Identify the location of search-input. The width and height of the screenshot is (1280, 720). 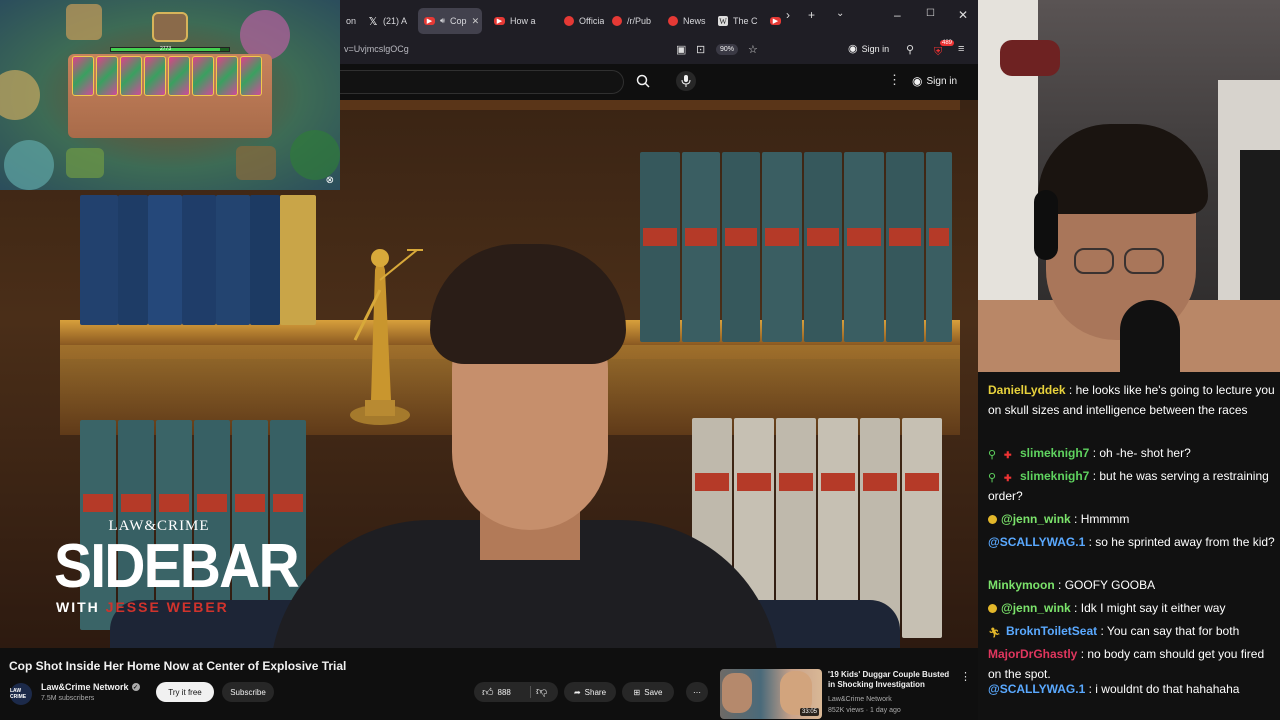
(482, 82).